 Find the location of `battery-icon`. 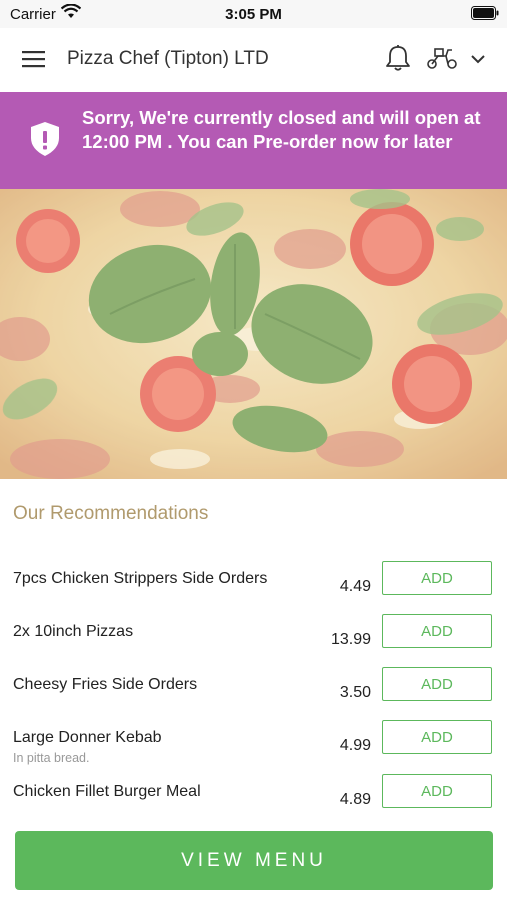

battery-icon is located at coordinates (485, 15).